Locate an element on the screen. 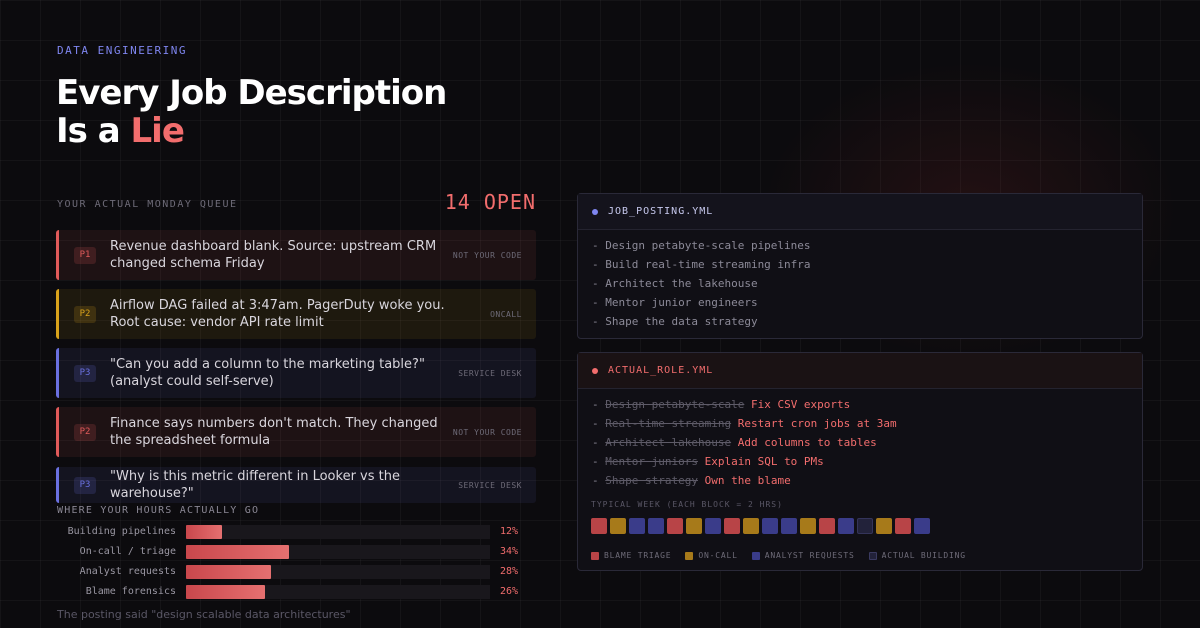 This screenshot has width=1200, height=628. status-dot-icon is located at coordinates (595, 211).